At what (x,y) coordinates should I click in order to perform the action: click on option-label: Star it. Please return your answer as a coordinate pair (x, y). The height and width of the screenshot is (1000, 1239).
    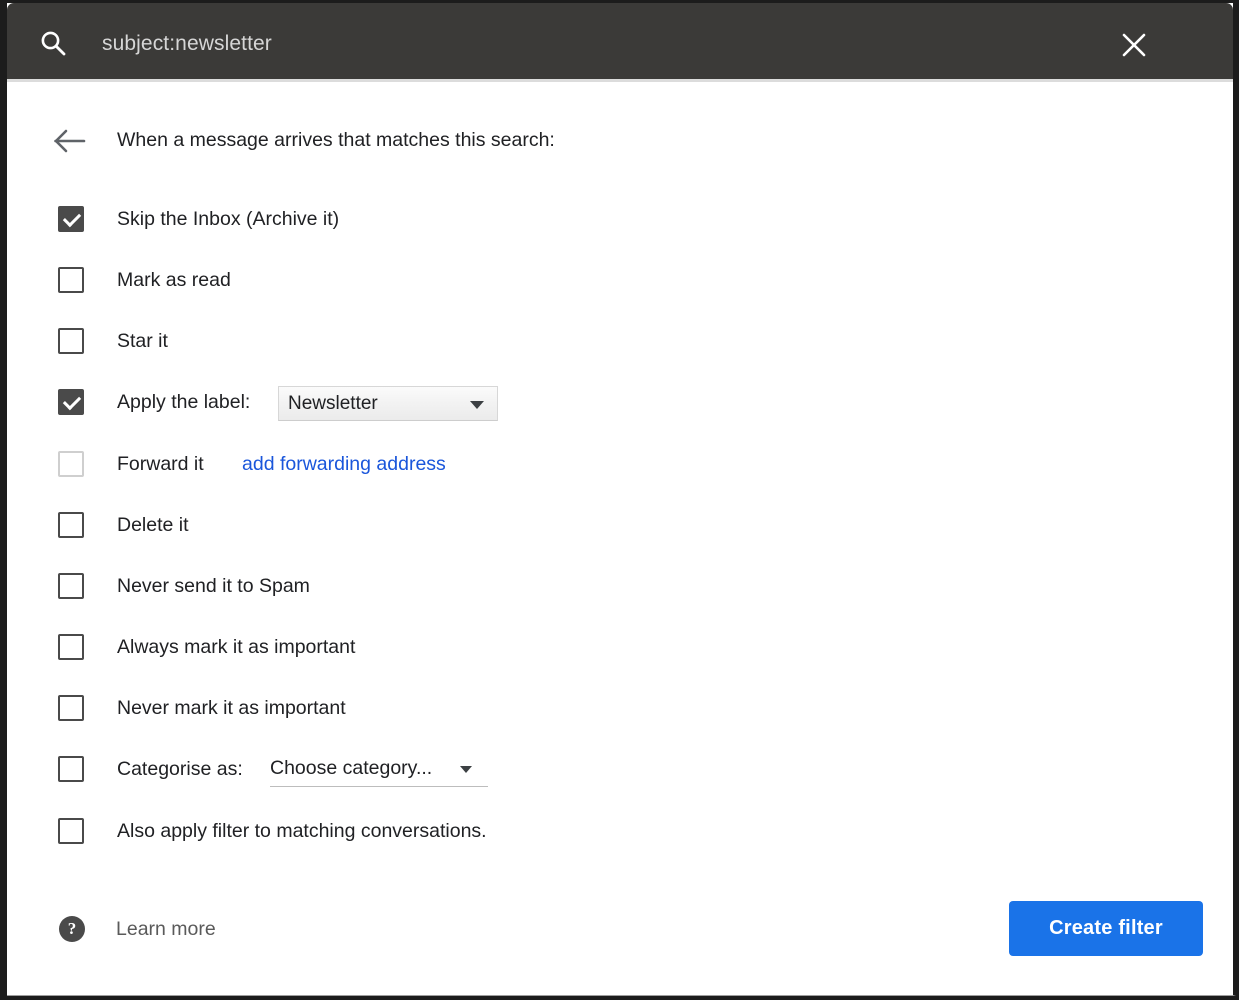
    Looking at the image, I should click on (142, 341).